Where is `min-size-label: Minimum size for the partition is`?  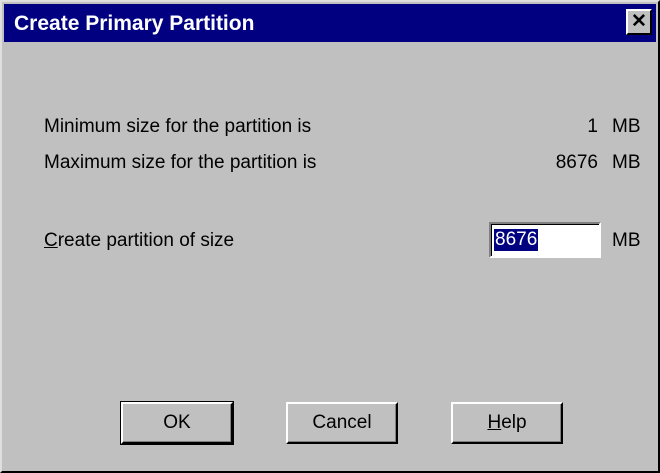
min-size-label: Minimum size for the partition is is located at coordinates (178, 126).